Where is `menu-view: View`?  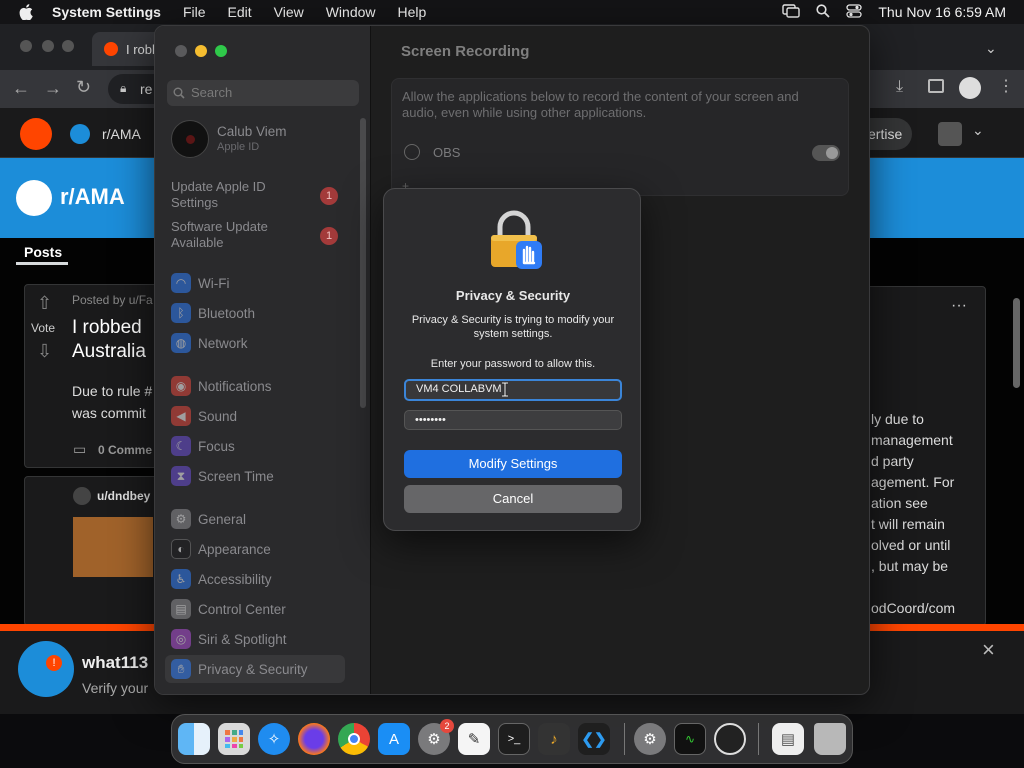 menu-view: View is located at coordinates (289, 12).